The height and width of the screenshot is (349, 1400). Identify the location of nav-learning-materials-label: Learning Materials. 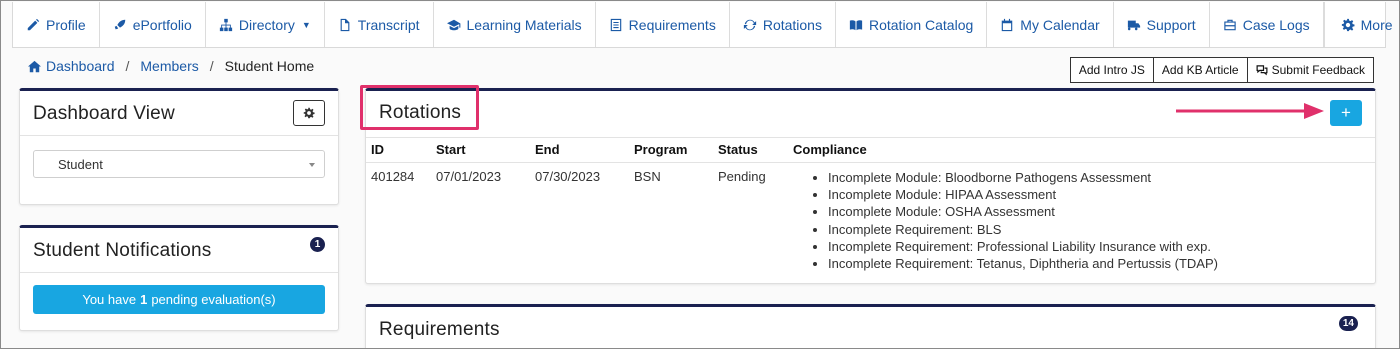
(524, 24).